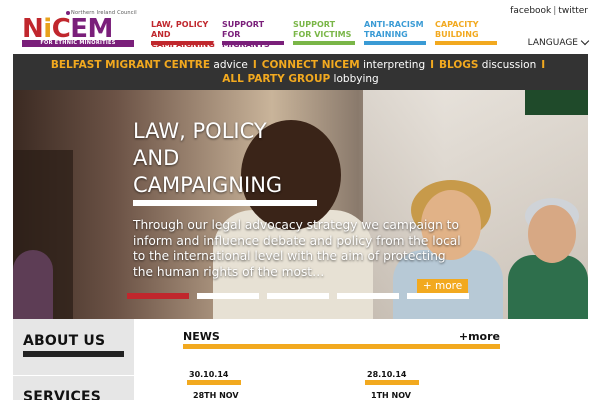 The height and width of the screenshot is (400, 600). I want to click on quick-link-all-party-group: ALL PARTY GROUP lobbying, so click(300, 79).